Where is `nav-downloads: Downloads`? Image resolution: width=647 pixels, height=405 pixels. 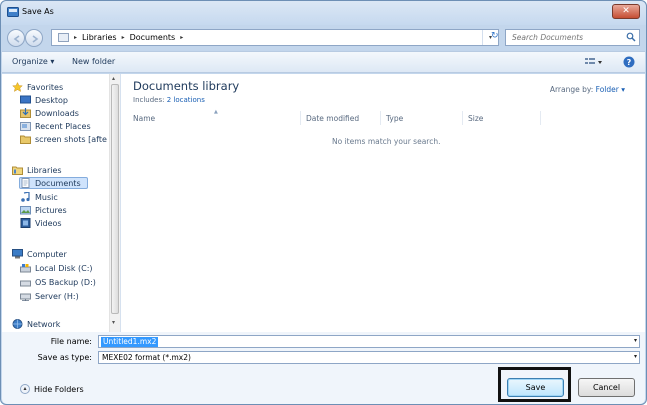
nav-downloads: Downloads is located at coordinates (49, 113).